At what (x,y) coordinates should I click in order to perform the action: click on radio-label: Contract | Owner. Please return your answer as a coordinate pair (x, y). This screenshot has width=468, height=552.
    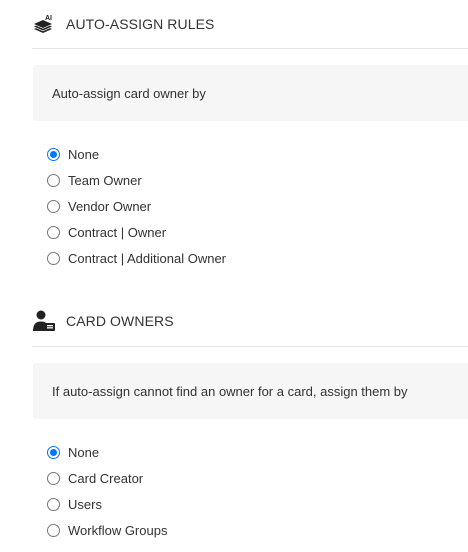
    Looking at the image, I should click on (117, 232).